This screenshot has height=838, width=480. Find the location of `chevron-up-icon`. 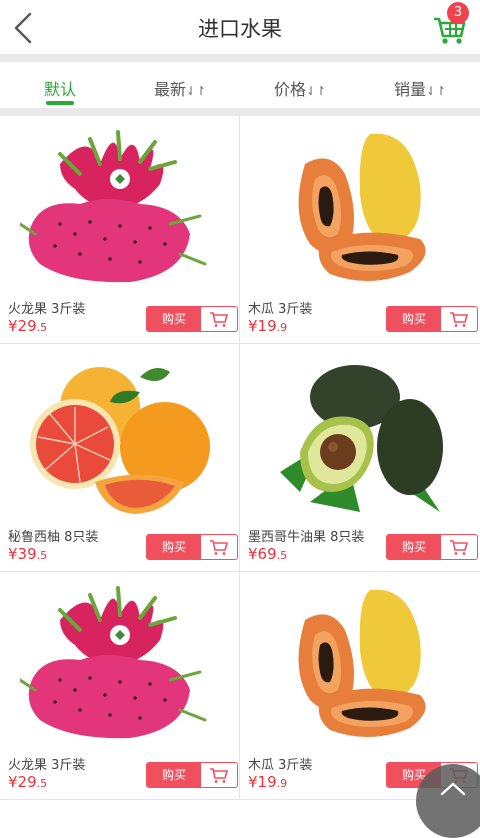

chevron-up-icon is located at coordinates (453, 789).